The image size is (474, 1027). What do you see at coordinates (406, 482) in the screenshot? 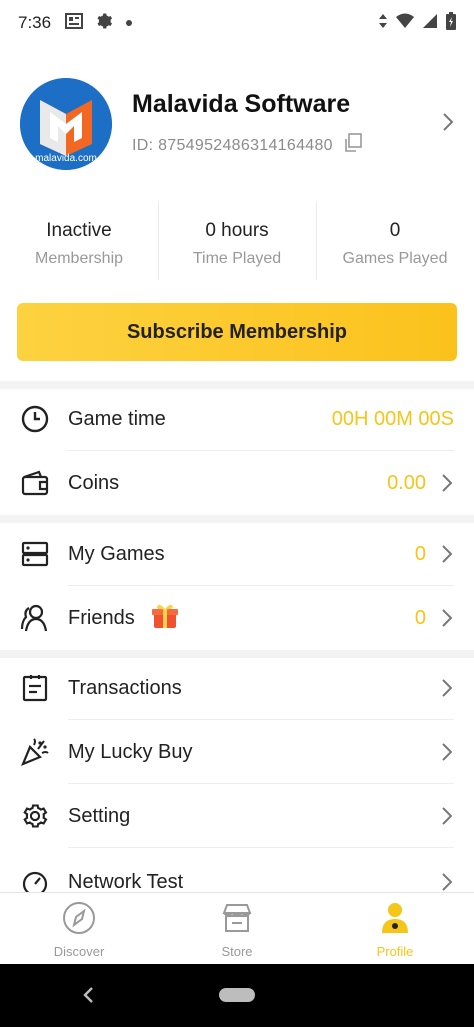
I see `coins-value: 0.00` at bounding box center [406, 482].